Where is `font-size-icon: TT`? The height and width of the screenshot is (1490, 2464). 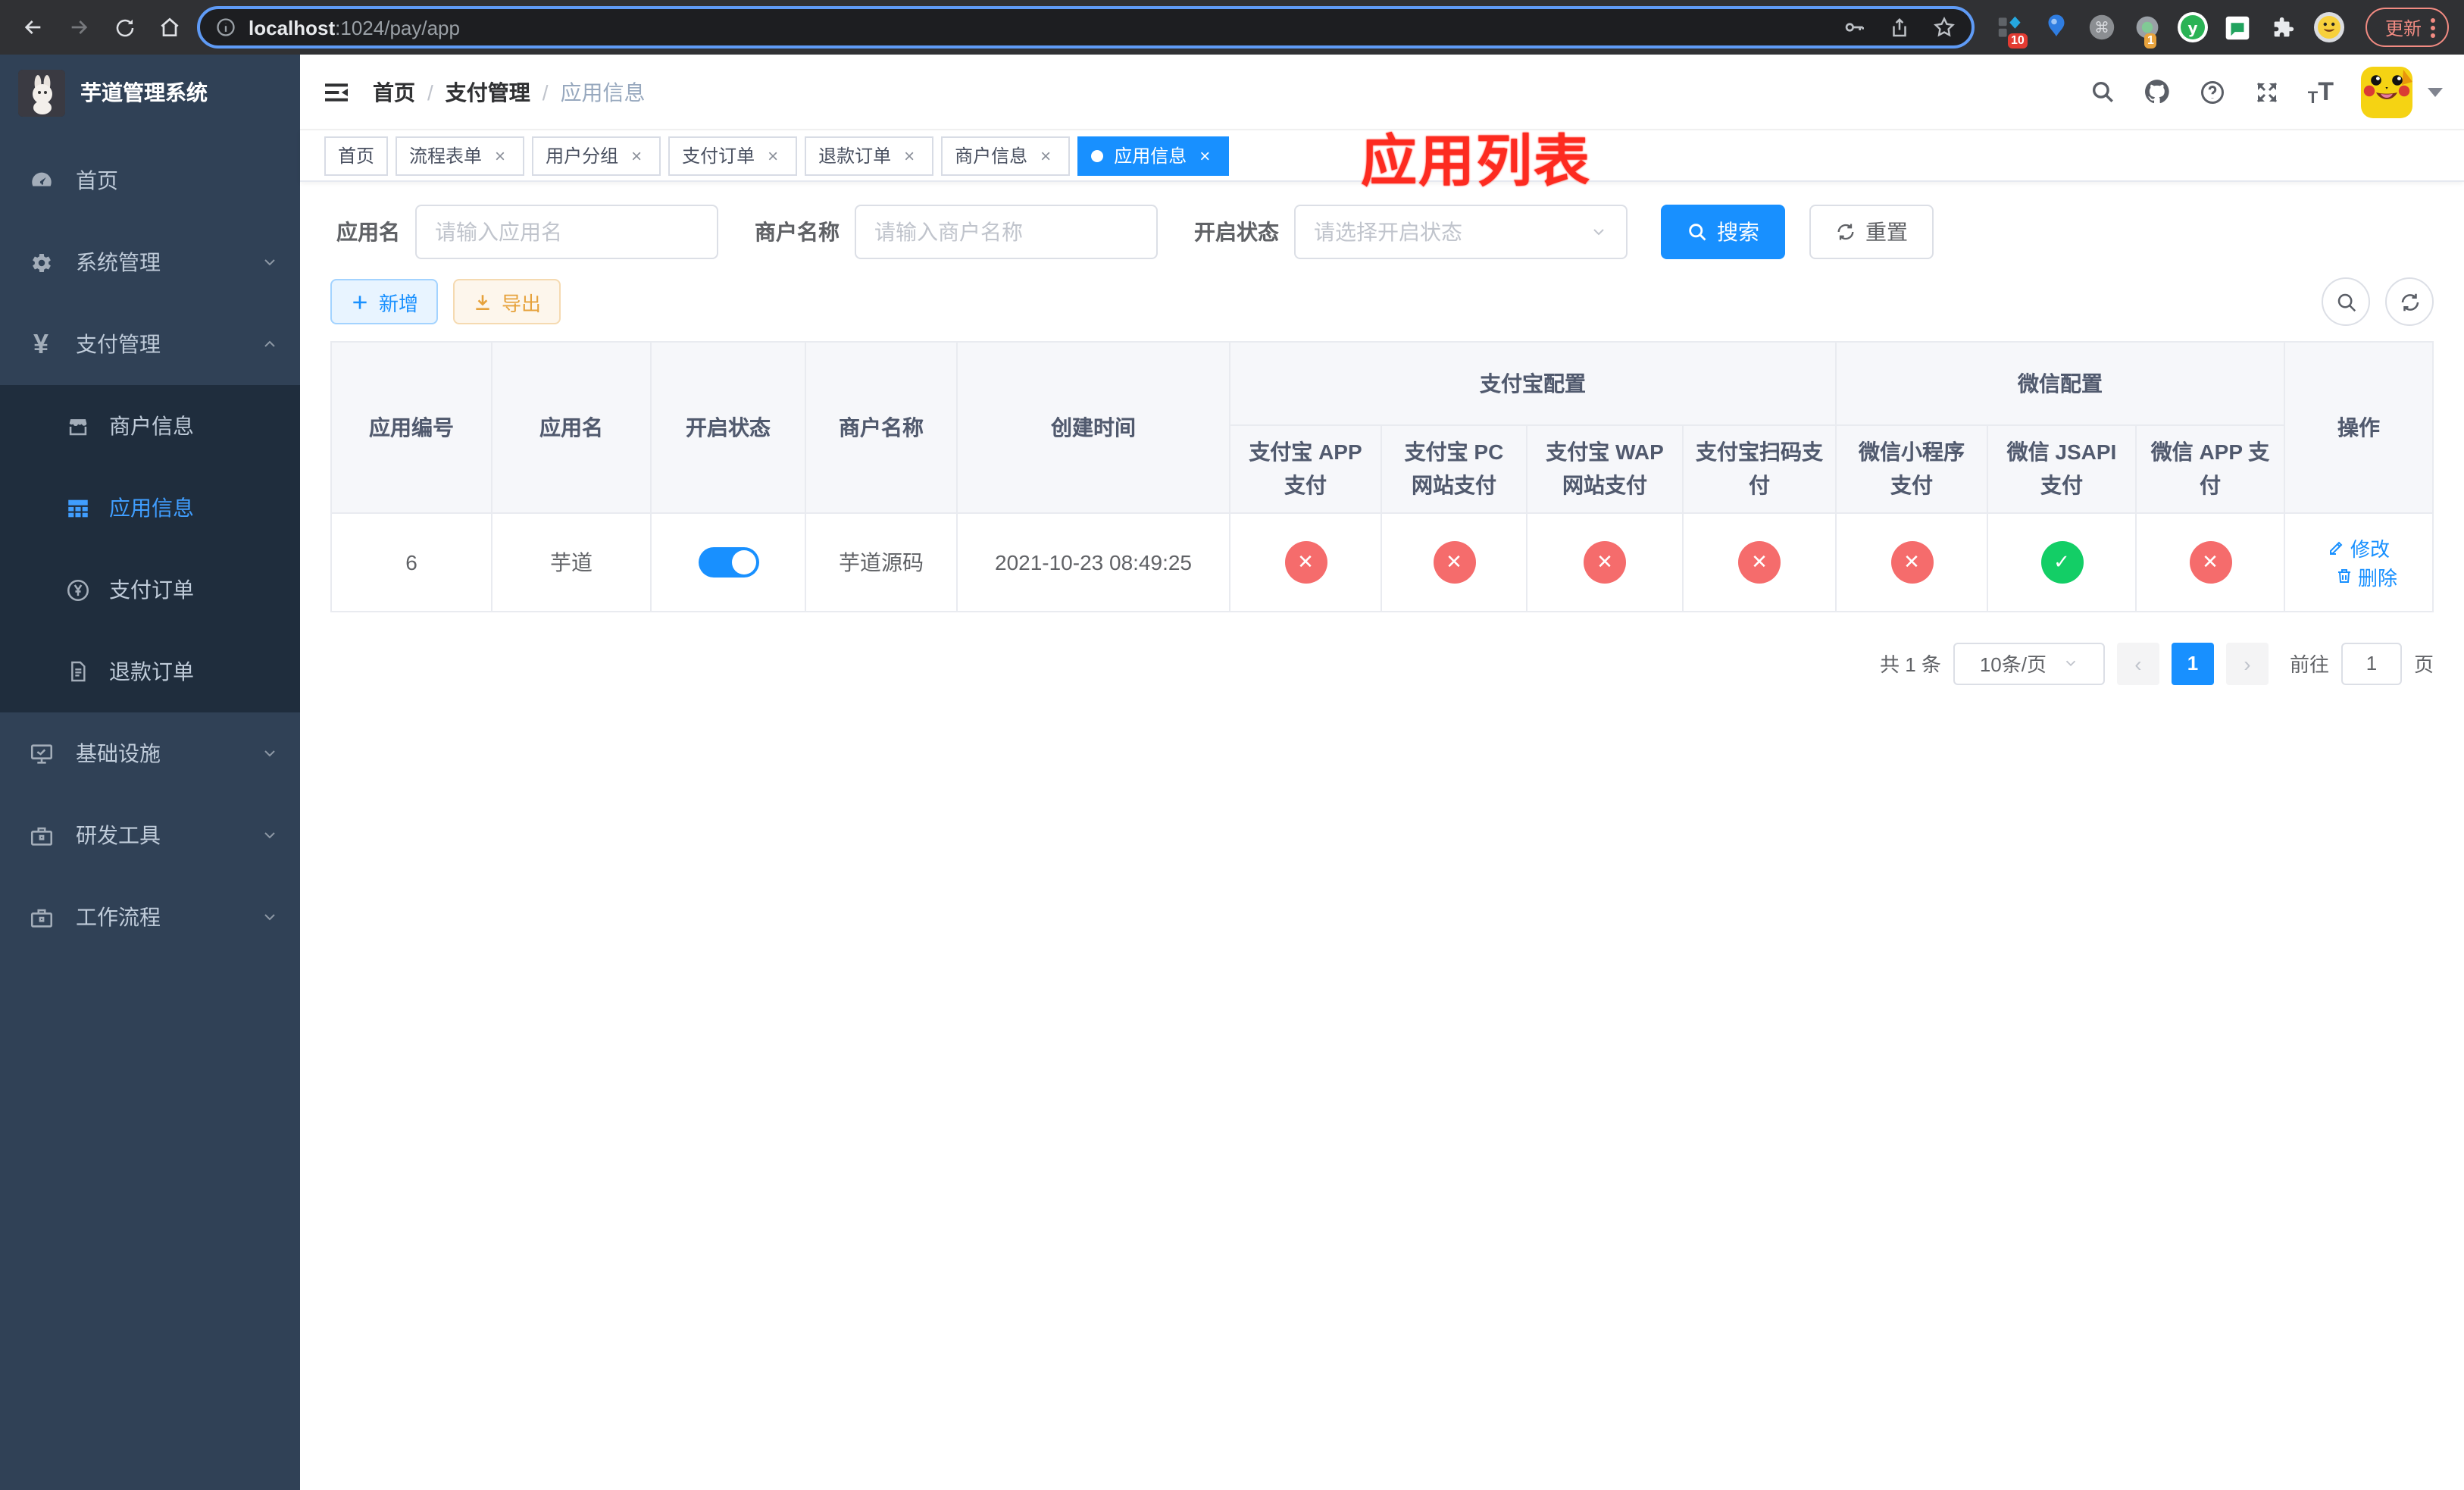 font-size-icon: TT is located at coordinates (2321, 92).